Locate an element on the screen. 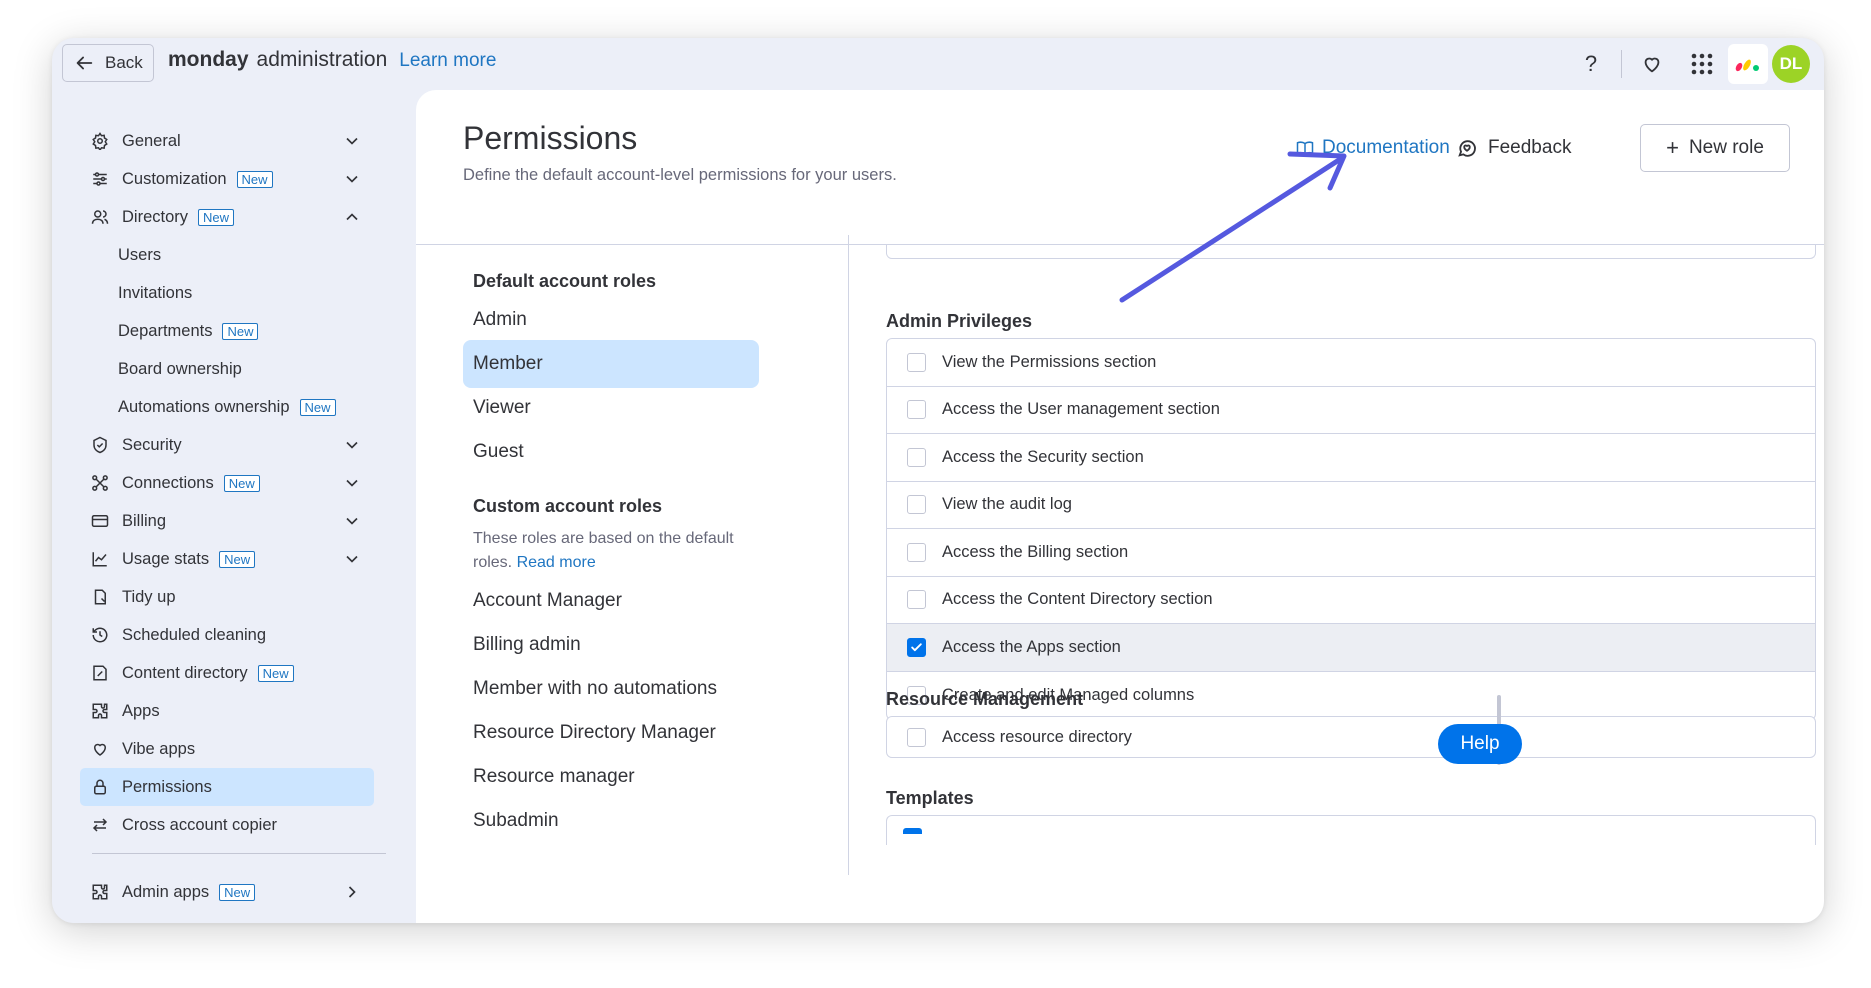 The image size is (1871, 988). sidebar-item-departments: Departments New is located at coordinates (227, 331).